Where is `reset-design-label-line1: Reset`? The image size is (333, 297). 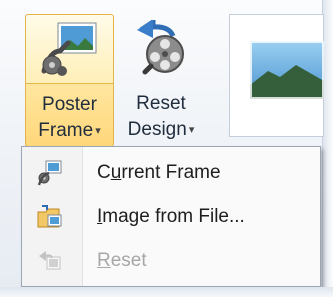 reset-design-label-line1: Reset is located at coordinates (161, 103).